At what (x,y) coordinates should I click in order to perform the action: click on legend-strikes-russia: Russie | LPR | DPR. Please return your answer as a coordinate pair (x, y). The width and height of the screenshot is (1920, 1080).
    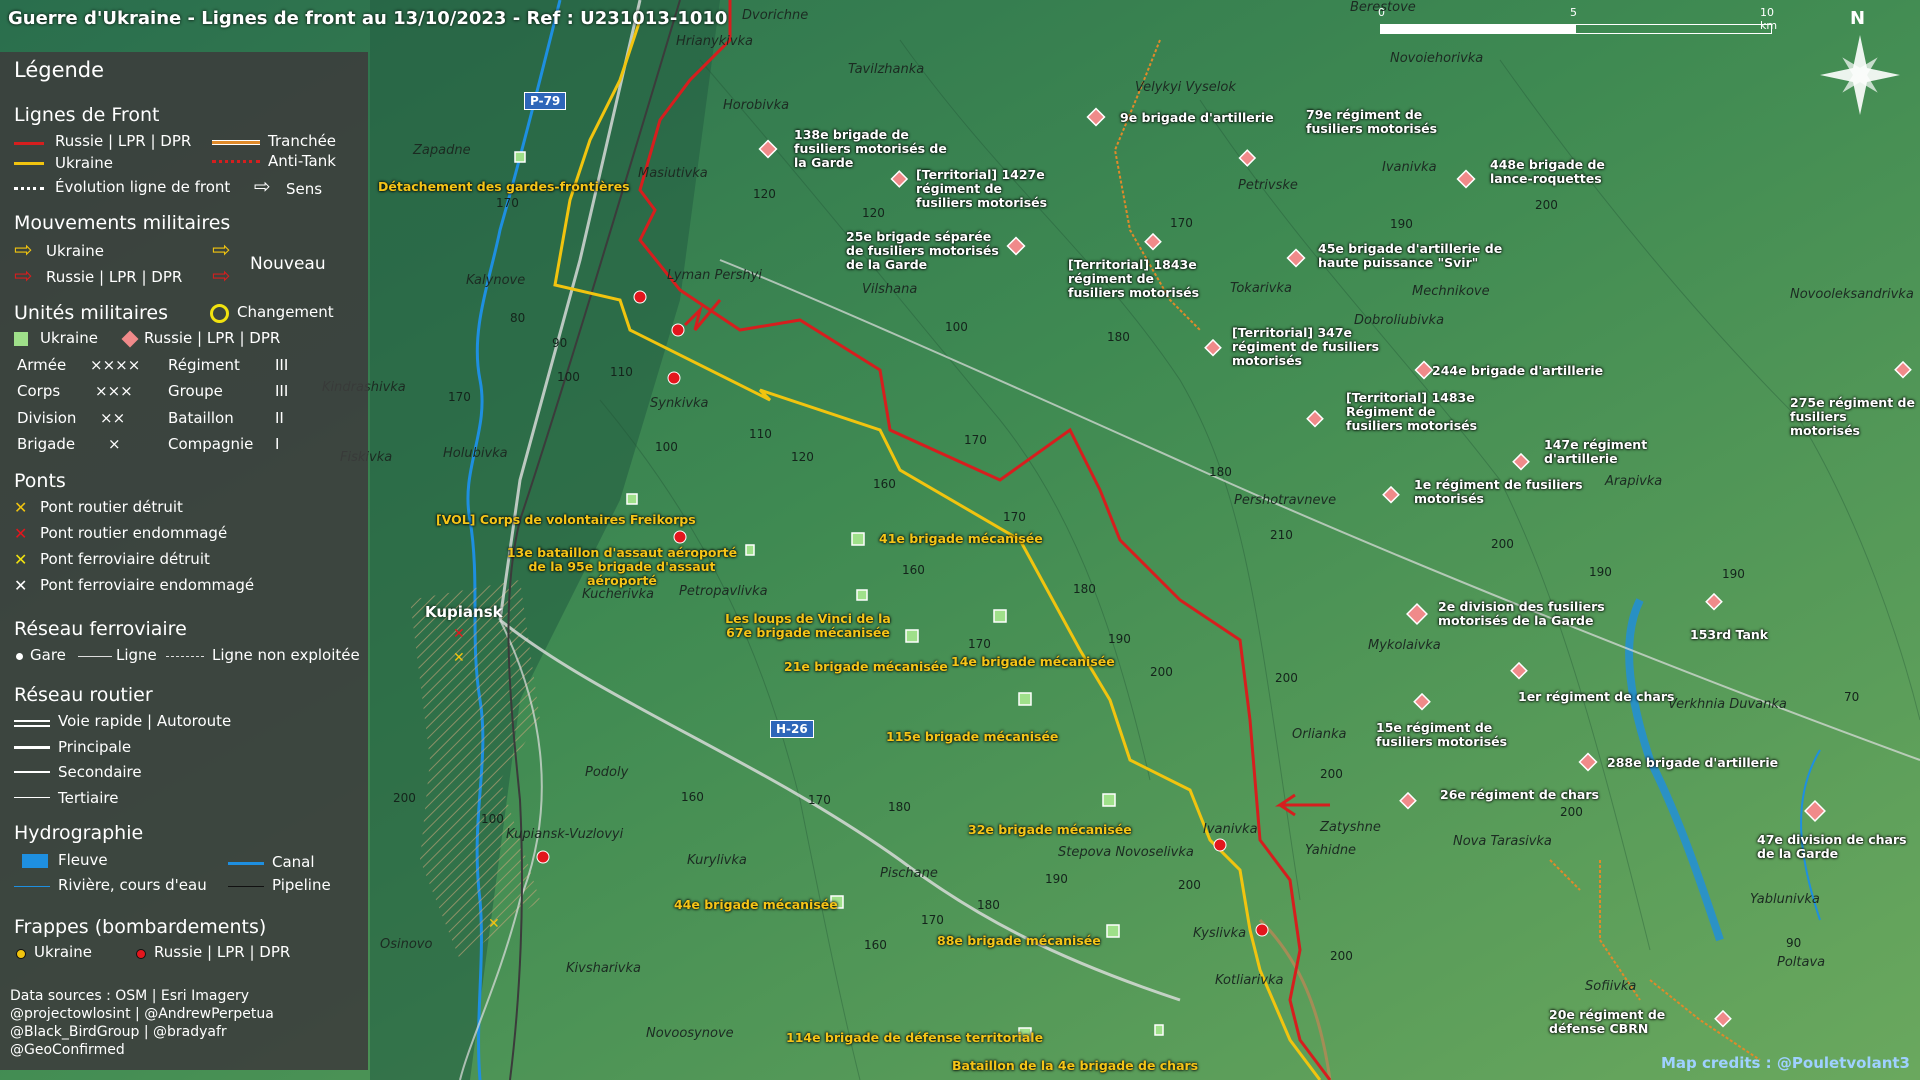
    Looking at the image, I should click on (222, 952).